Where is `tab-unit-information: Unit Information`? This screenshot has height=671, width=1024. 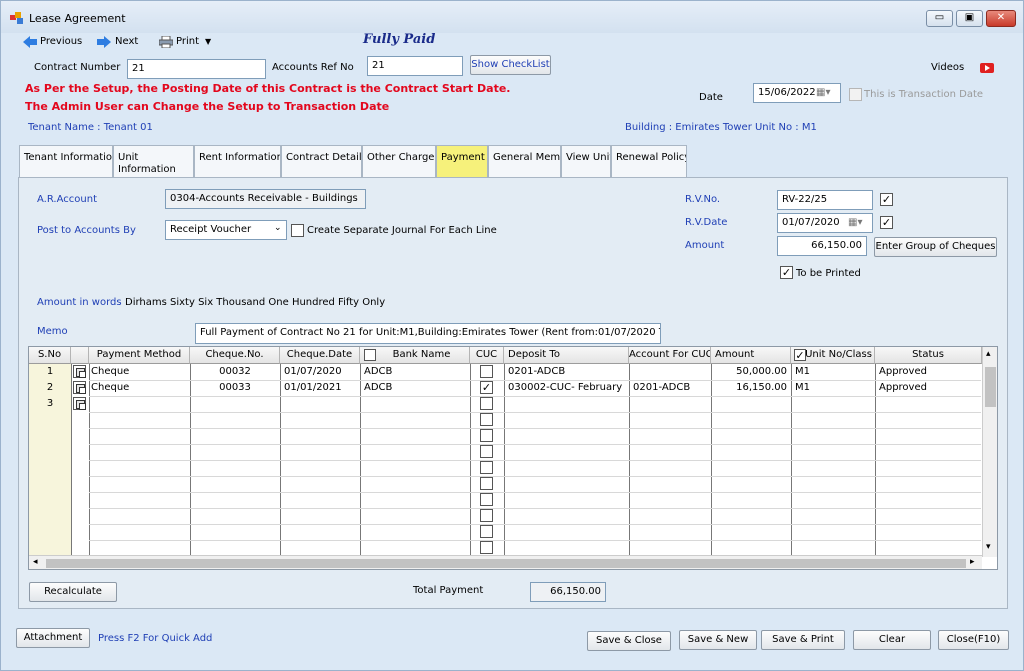
tab-unit-information: Unit Information is located at coordinates (153, 161).